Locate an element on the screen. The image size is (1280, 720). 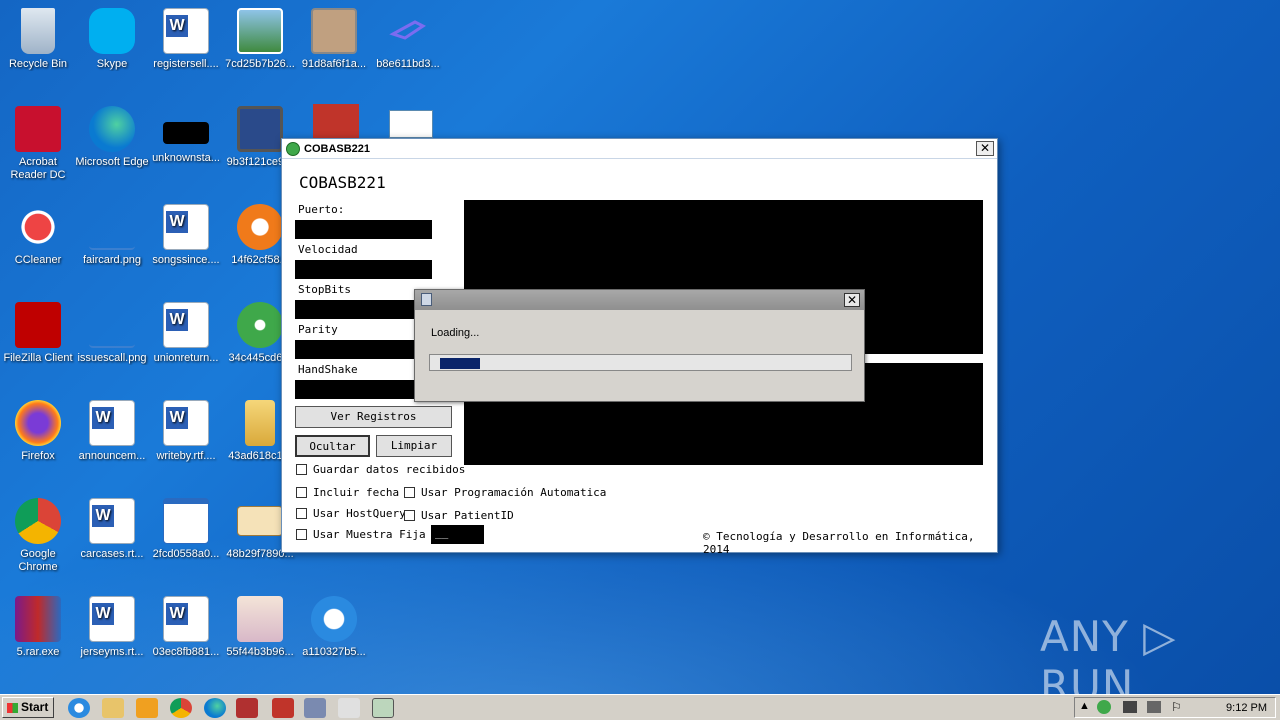
dialog-close-button: ✕ is located at coordinates (852, 300).